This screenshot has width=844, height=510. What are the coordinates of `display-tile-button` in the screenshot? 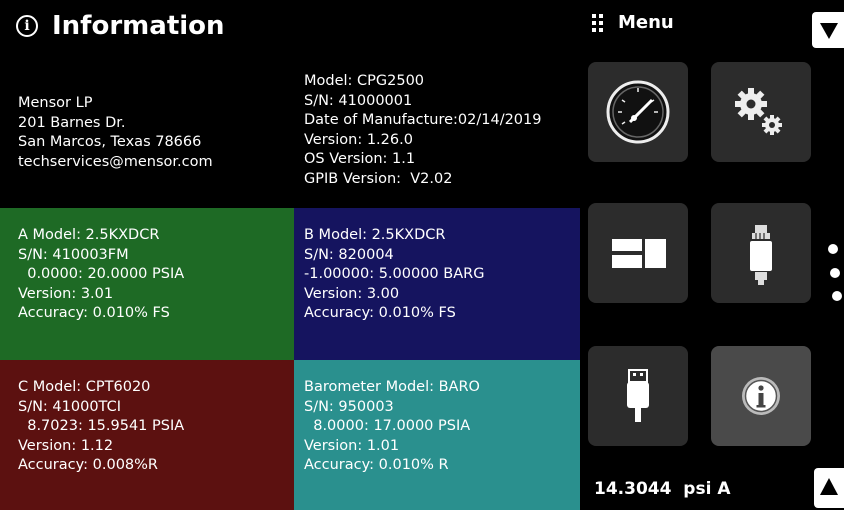 It's located at (638, 253).